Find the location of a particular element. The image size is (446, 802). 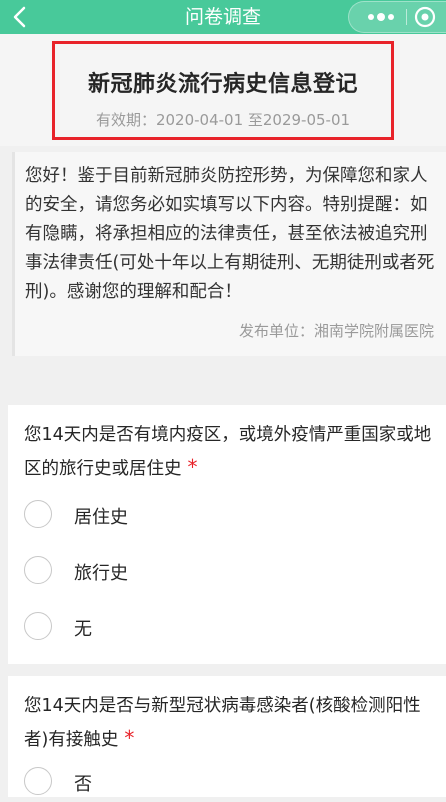

question-card: 您14天内是否与新型冠状病毒感染者(核酸检测阳性者)有接触史 * 否 is located at coordinates (227, 736).